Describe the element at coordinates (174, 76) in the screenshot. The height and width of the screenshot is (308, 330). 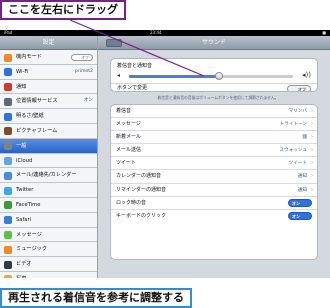
I see `volume-slider-fill` at that location.